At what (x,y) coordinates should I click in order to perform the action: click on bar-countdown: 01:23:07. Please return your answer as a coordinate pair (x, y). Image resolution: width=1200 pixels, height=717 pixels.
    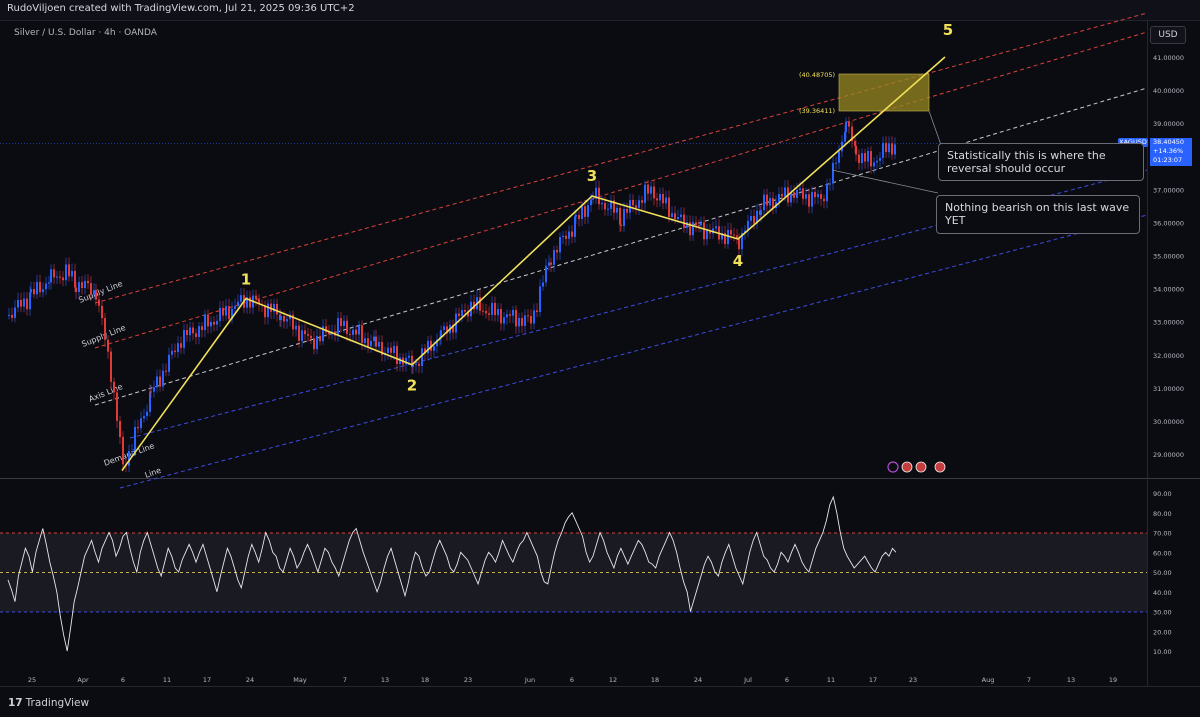
    Looking at the image, I should click on (1168, 160).